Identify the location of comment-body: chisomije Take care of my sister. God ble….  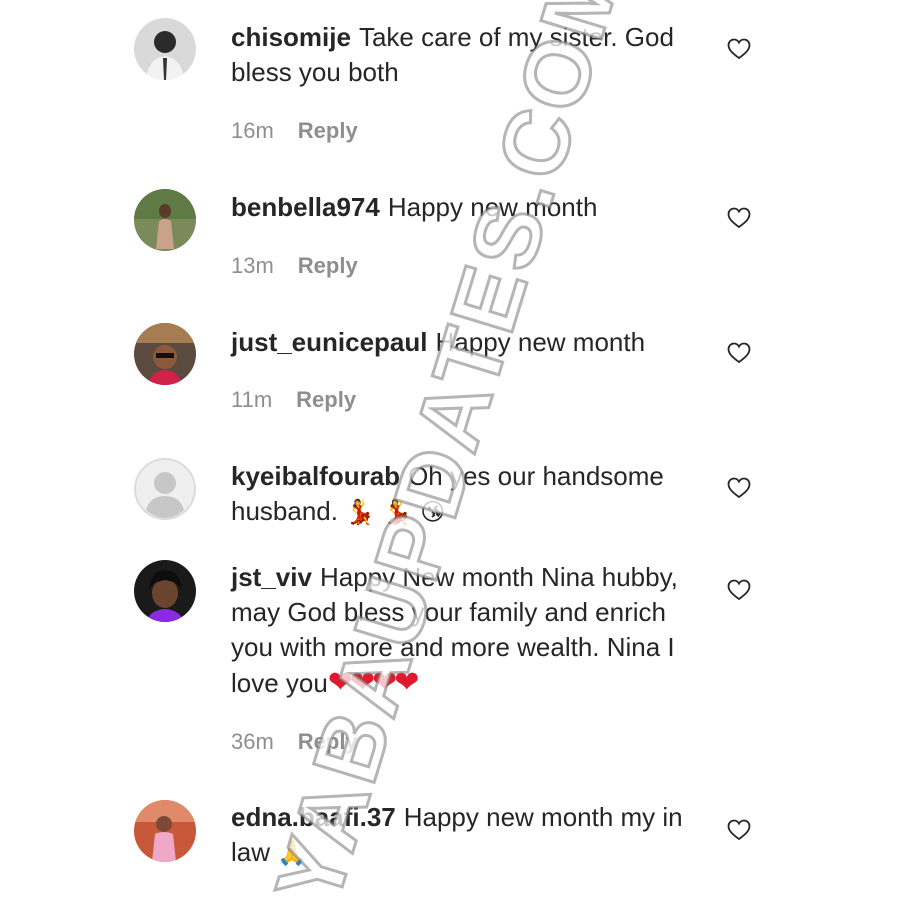
(466, 55).